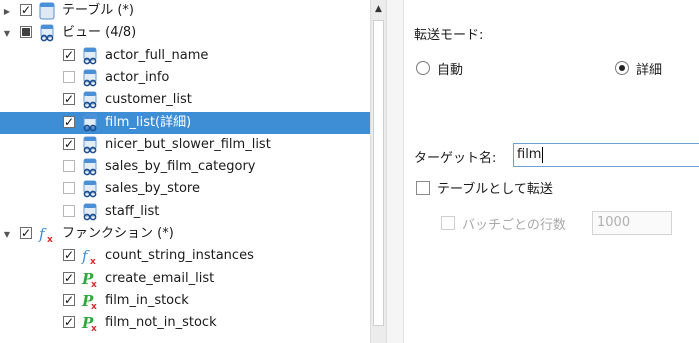 Image resolution: width=699 pixels, height=343 pixels. Describe the element at coordinates (159, 279) in the screenshot. I see `tree-item-label: create_email_list` at that location.